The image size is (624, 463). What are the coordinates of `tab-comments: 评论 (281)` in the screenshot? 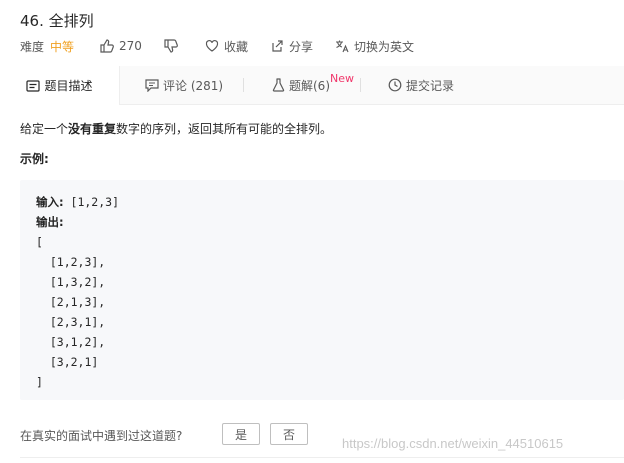 It's located at (184, 85).